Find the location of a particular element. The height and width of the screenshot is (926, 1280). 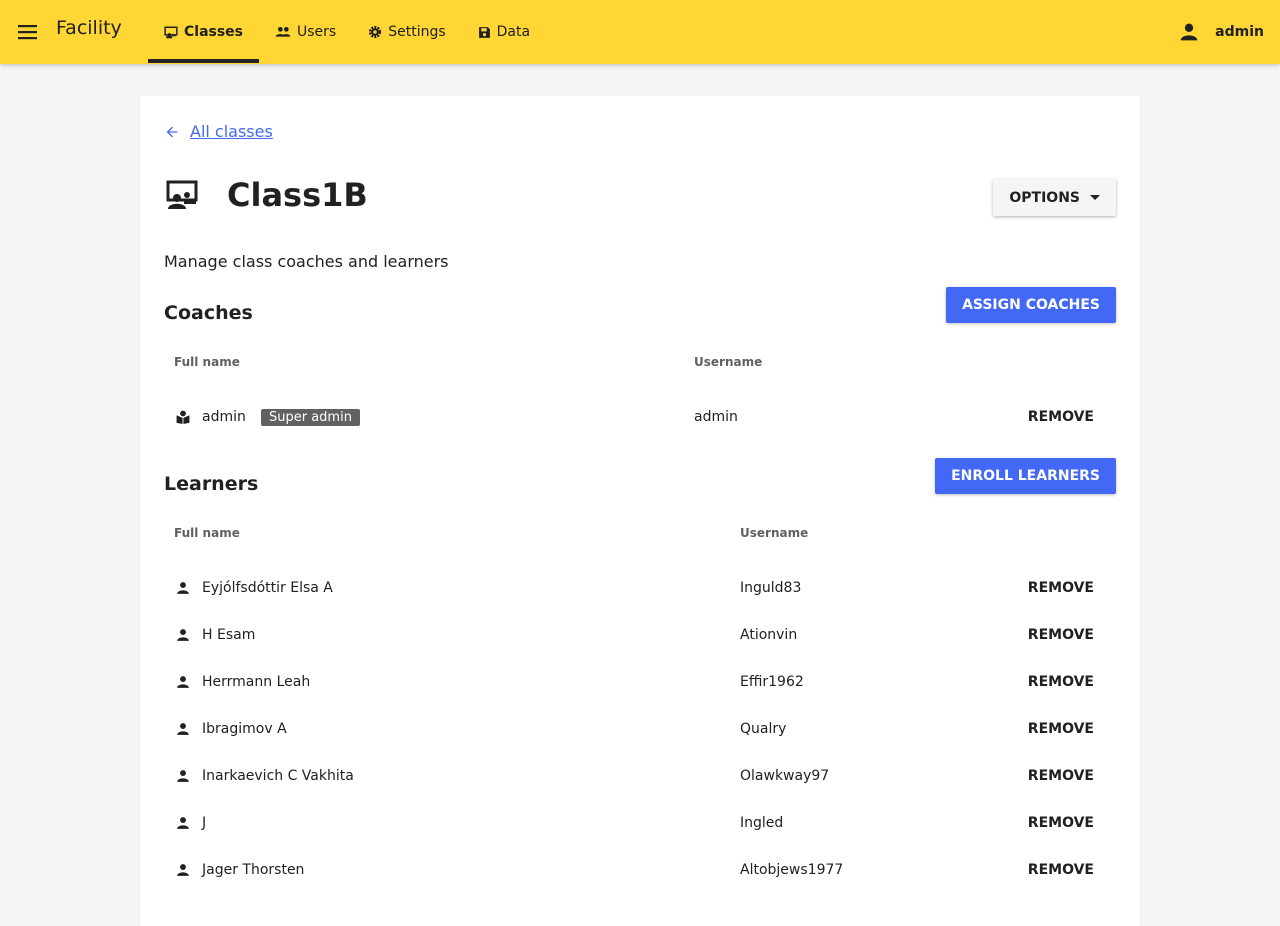

table-row: Inarkaevich C Vakhita Olawkway97 REMOVE is located at coordinates (640, 777).